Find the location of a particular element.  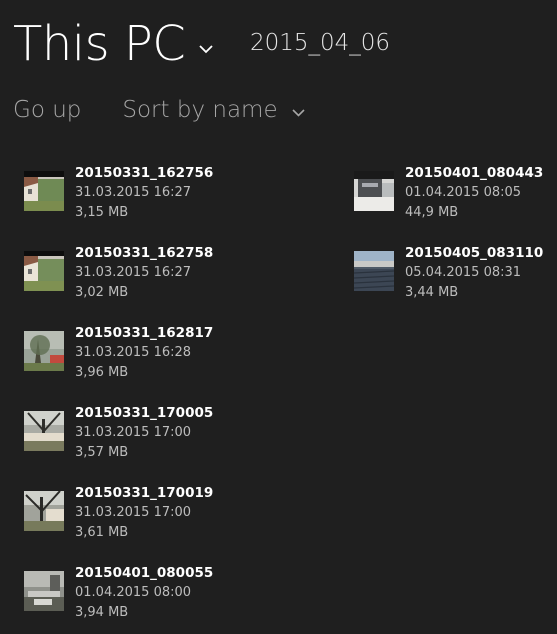

file-meta: 20150401_080443 01.04.2015 08:05 44,9 MB is located at coordinates (474, 193).